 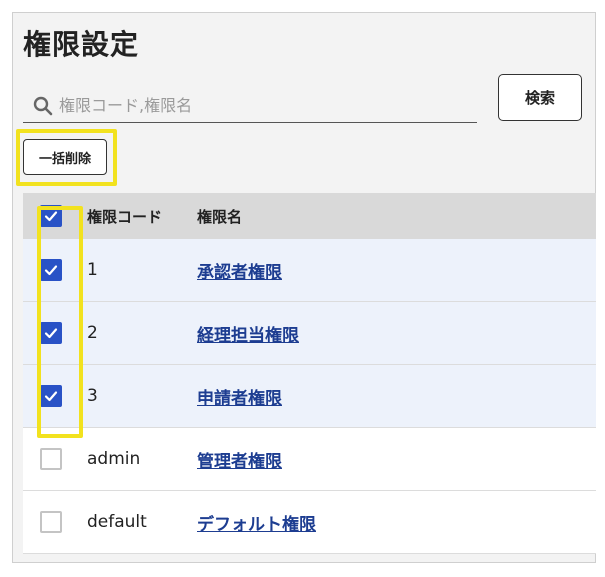 What do you see at coordinates (117, 522) in the screenshot?
I see `row-code: default` at bounding box center [117, 522].